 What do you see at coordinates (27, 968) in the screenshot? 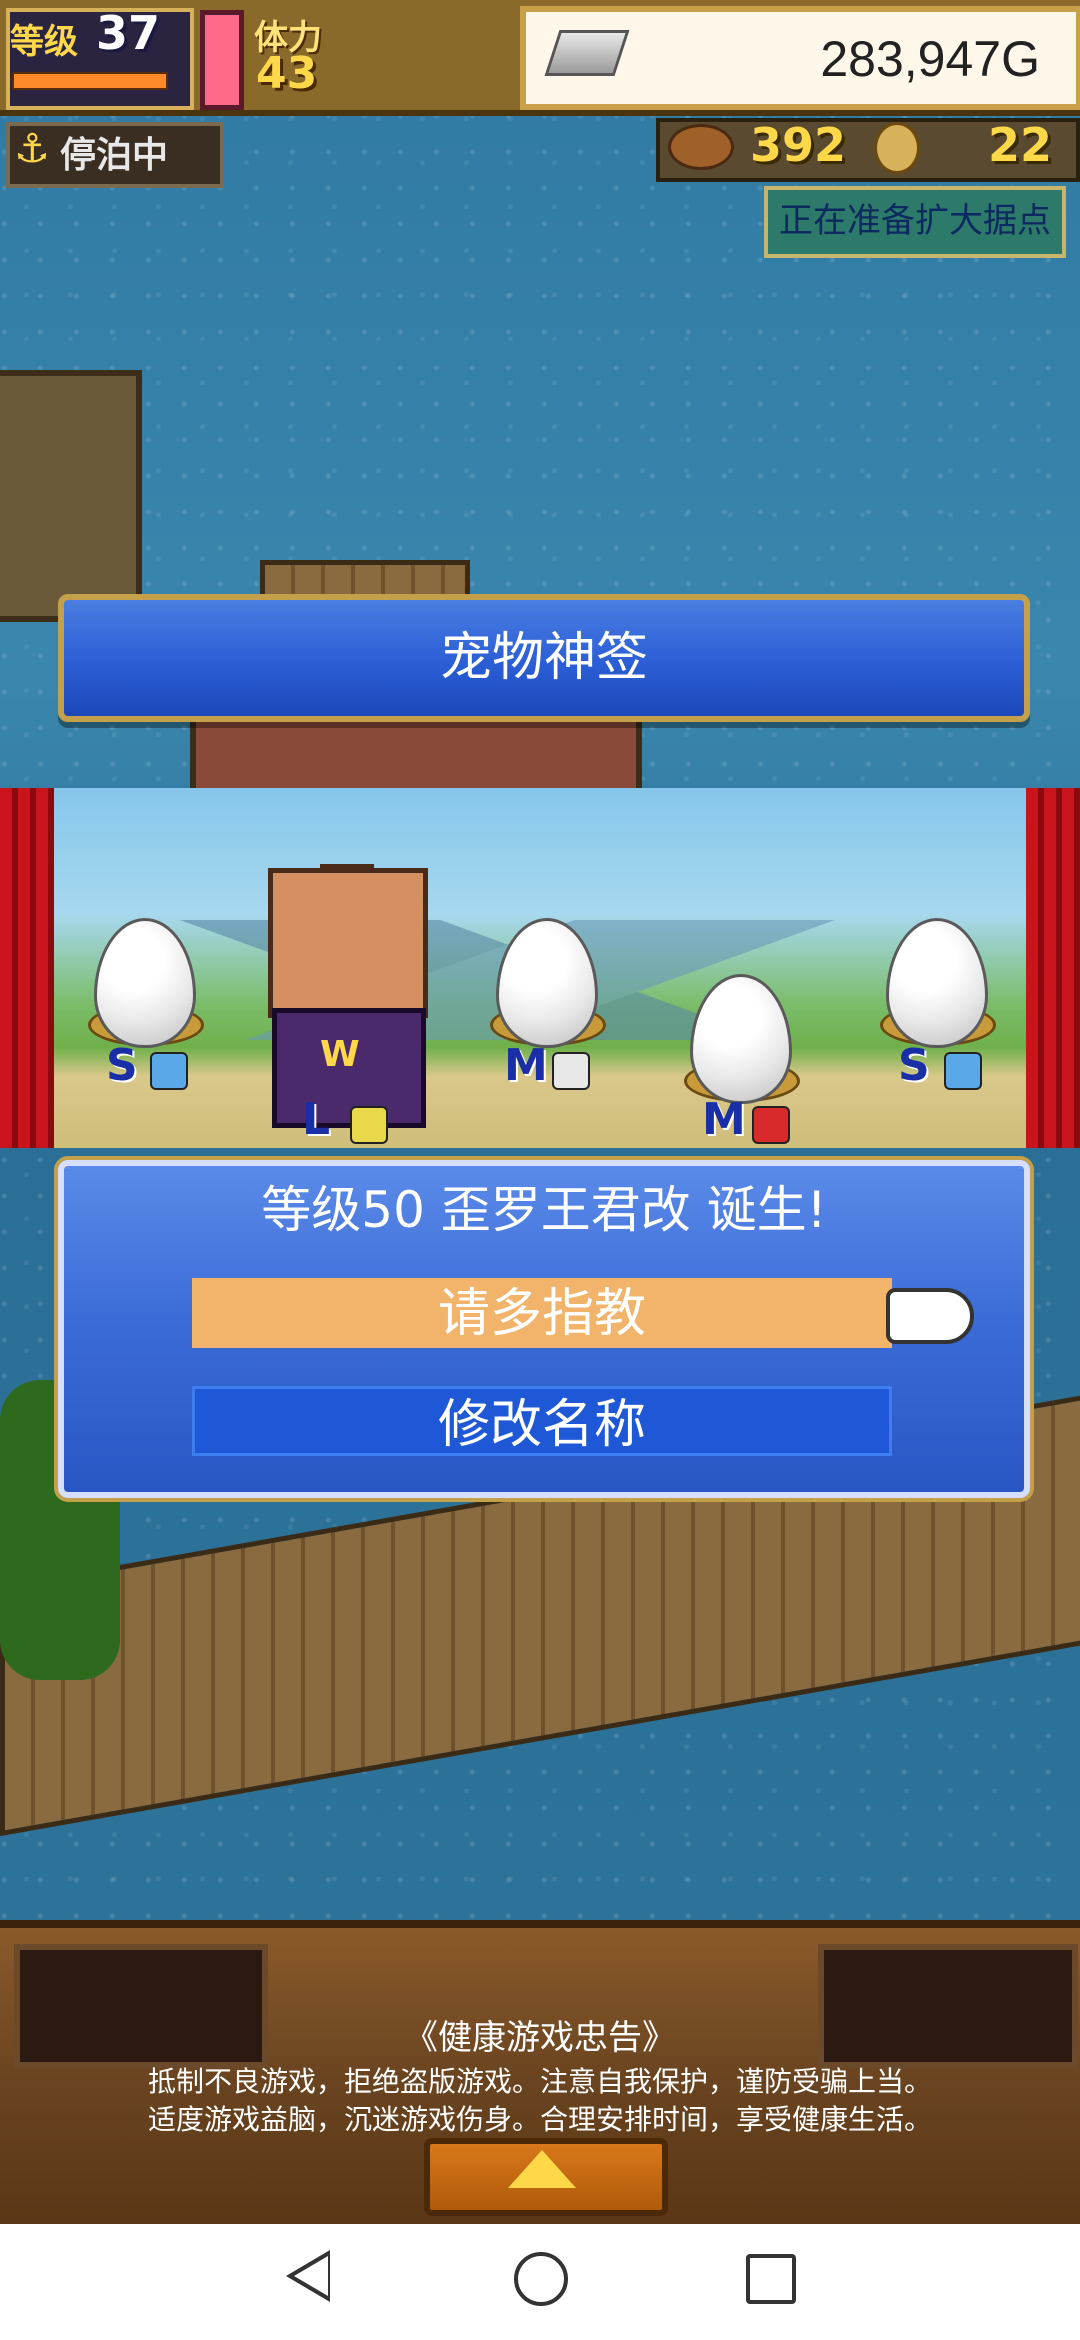
I see `curtain-left` at bounding box center [27, 968].